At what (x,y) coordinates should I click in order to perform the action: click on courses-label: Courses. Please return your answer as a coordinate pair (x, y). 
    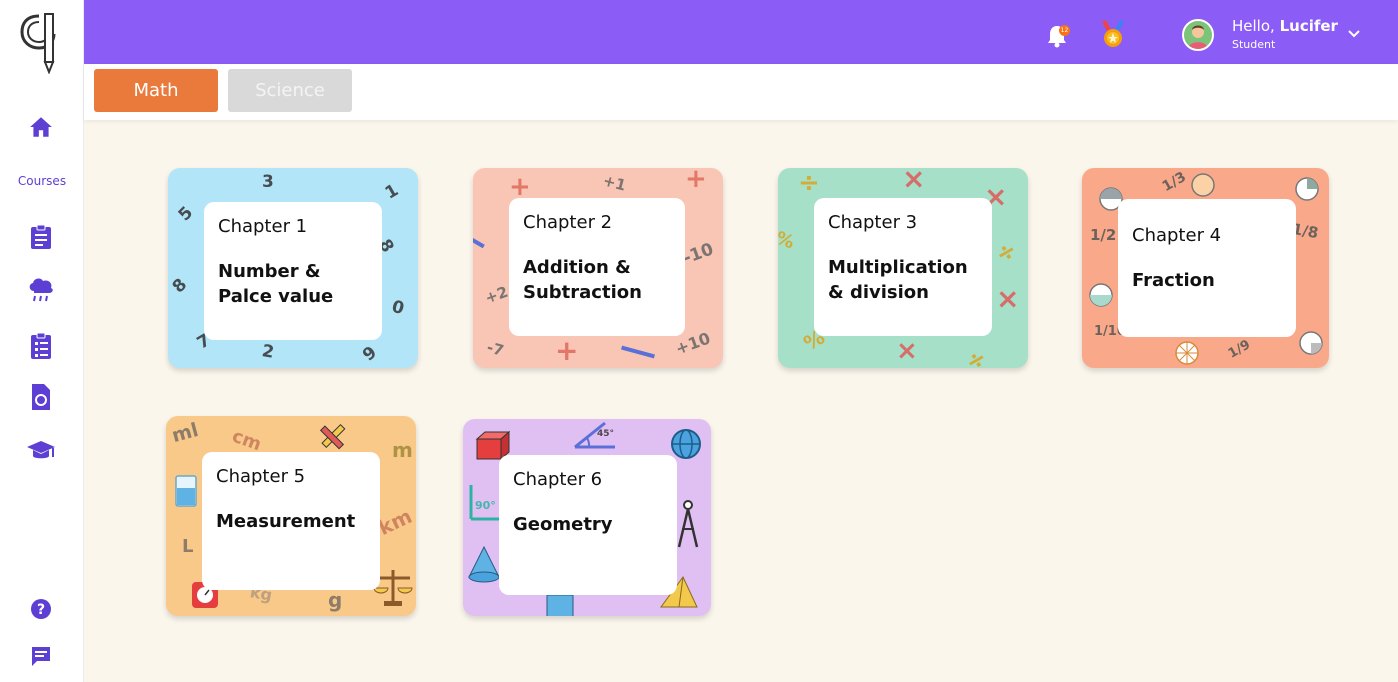
    Looking at the image, I should click on (42, 181).